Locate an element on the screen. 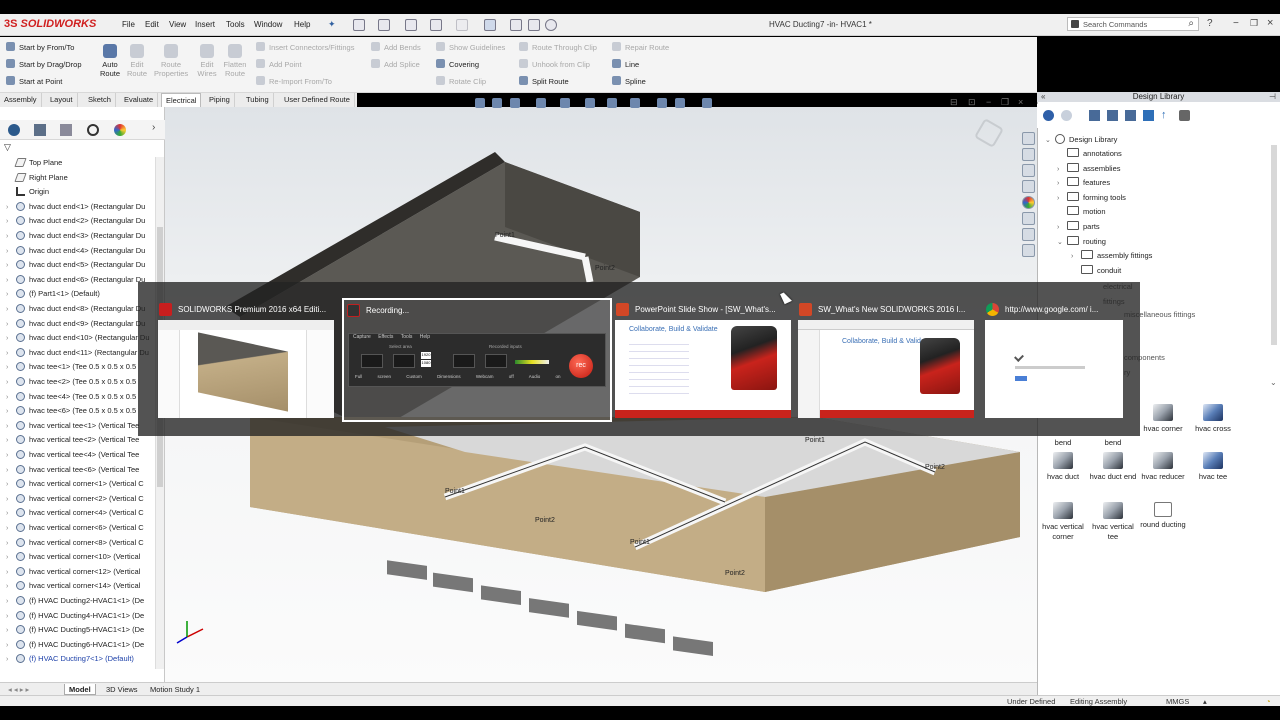 This screenshot has height=720, width=1280. tab-model: Model is located at coordinates (80, 689).